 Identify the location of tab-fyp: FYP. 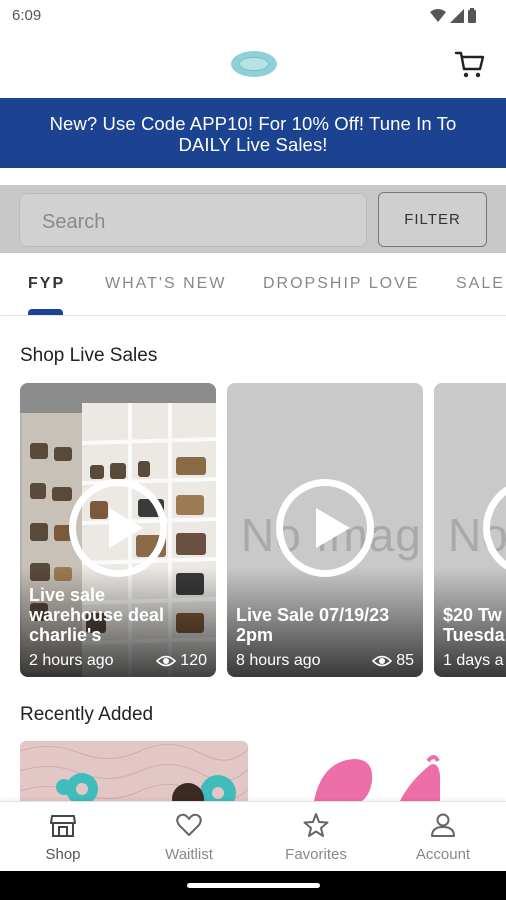
(46, 284).